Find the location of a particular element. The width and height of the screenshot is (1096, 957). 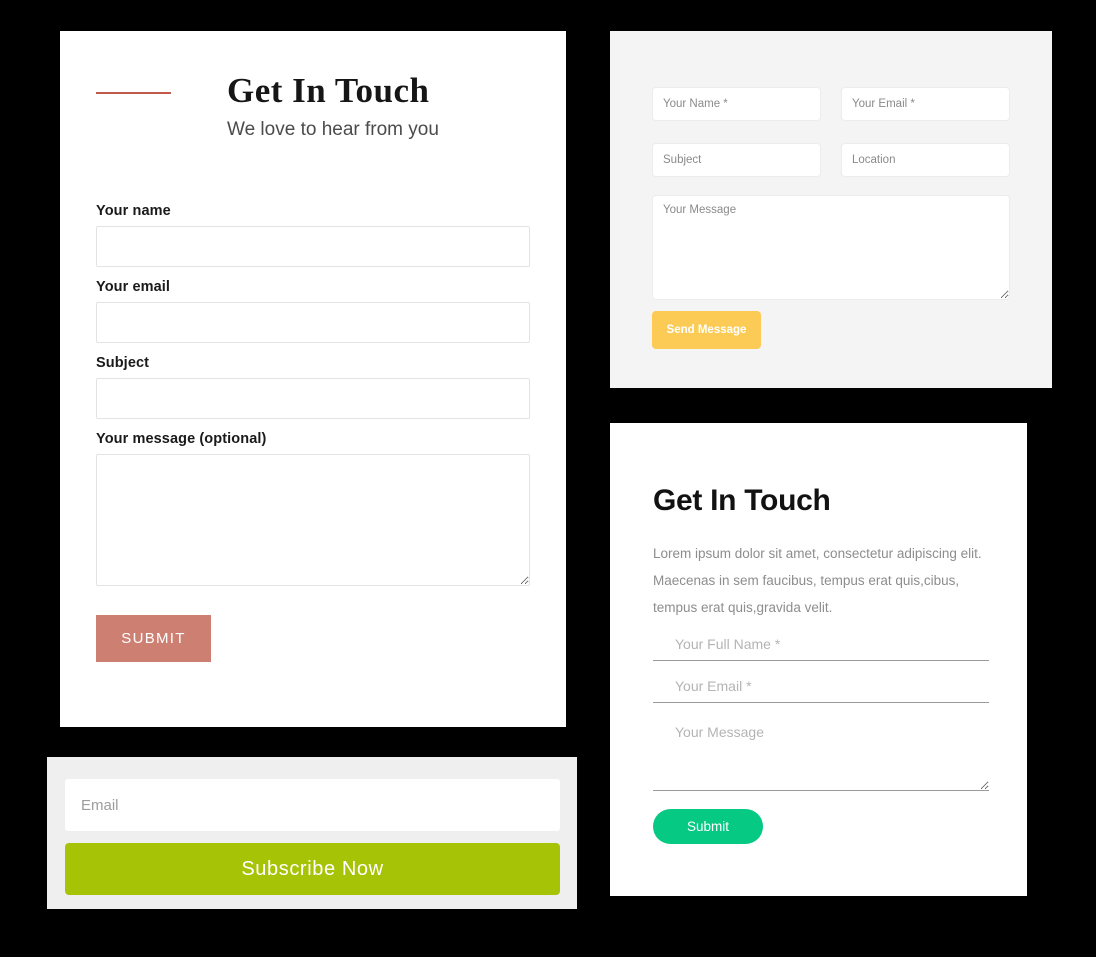

your-name-input is located at coordinates (313, 246).